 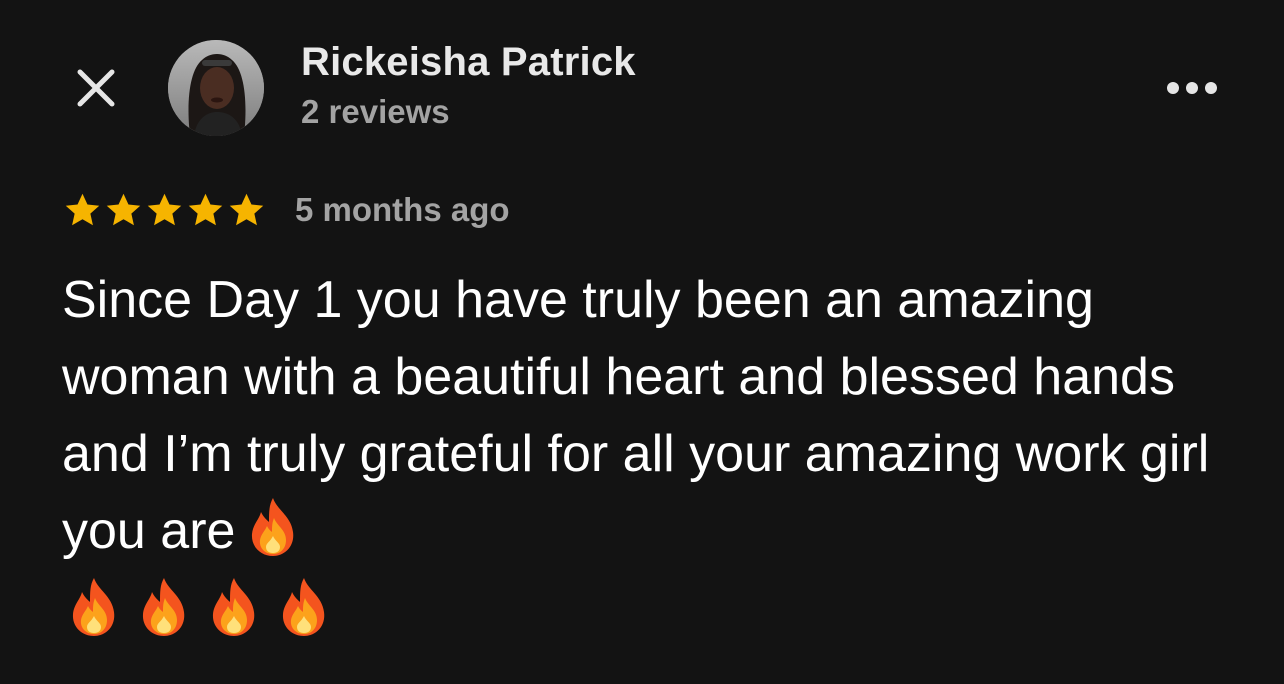 I want to click on emoji-row, so click(x=199, y=607).